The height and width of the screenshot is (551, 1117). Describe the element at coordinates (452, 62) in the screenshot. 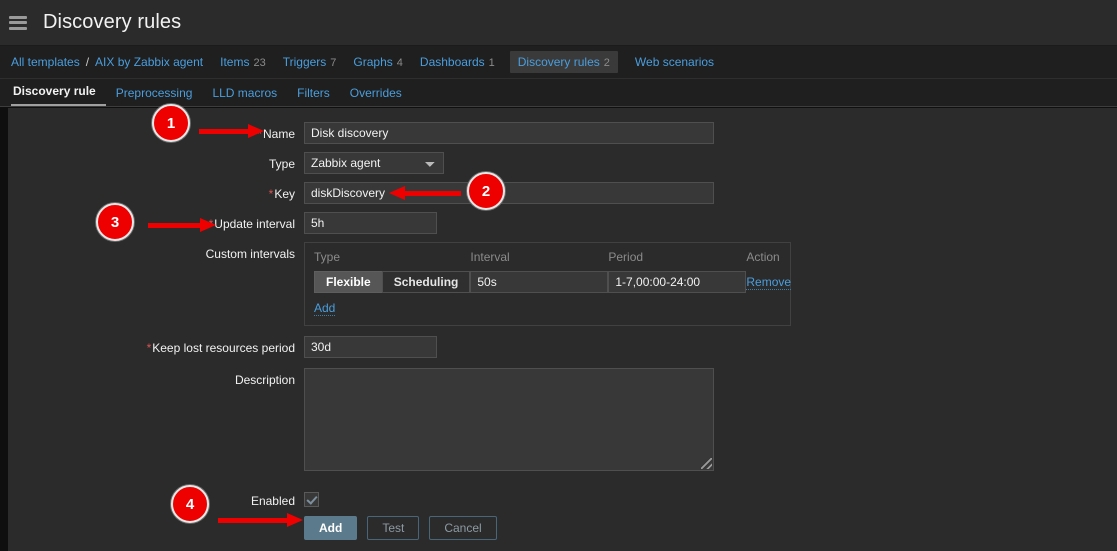

I see `breadcrumb-label: Dashboards` at that location.